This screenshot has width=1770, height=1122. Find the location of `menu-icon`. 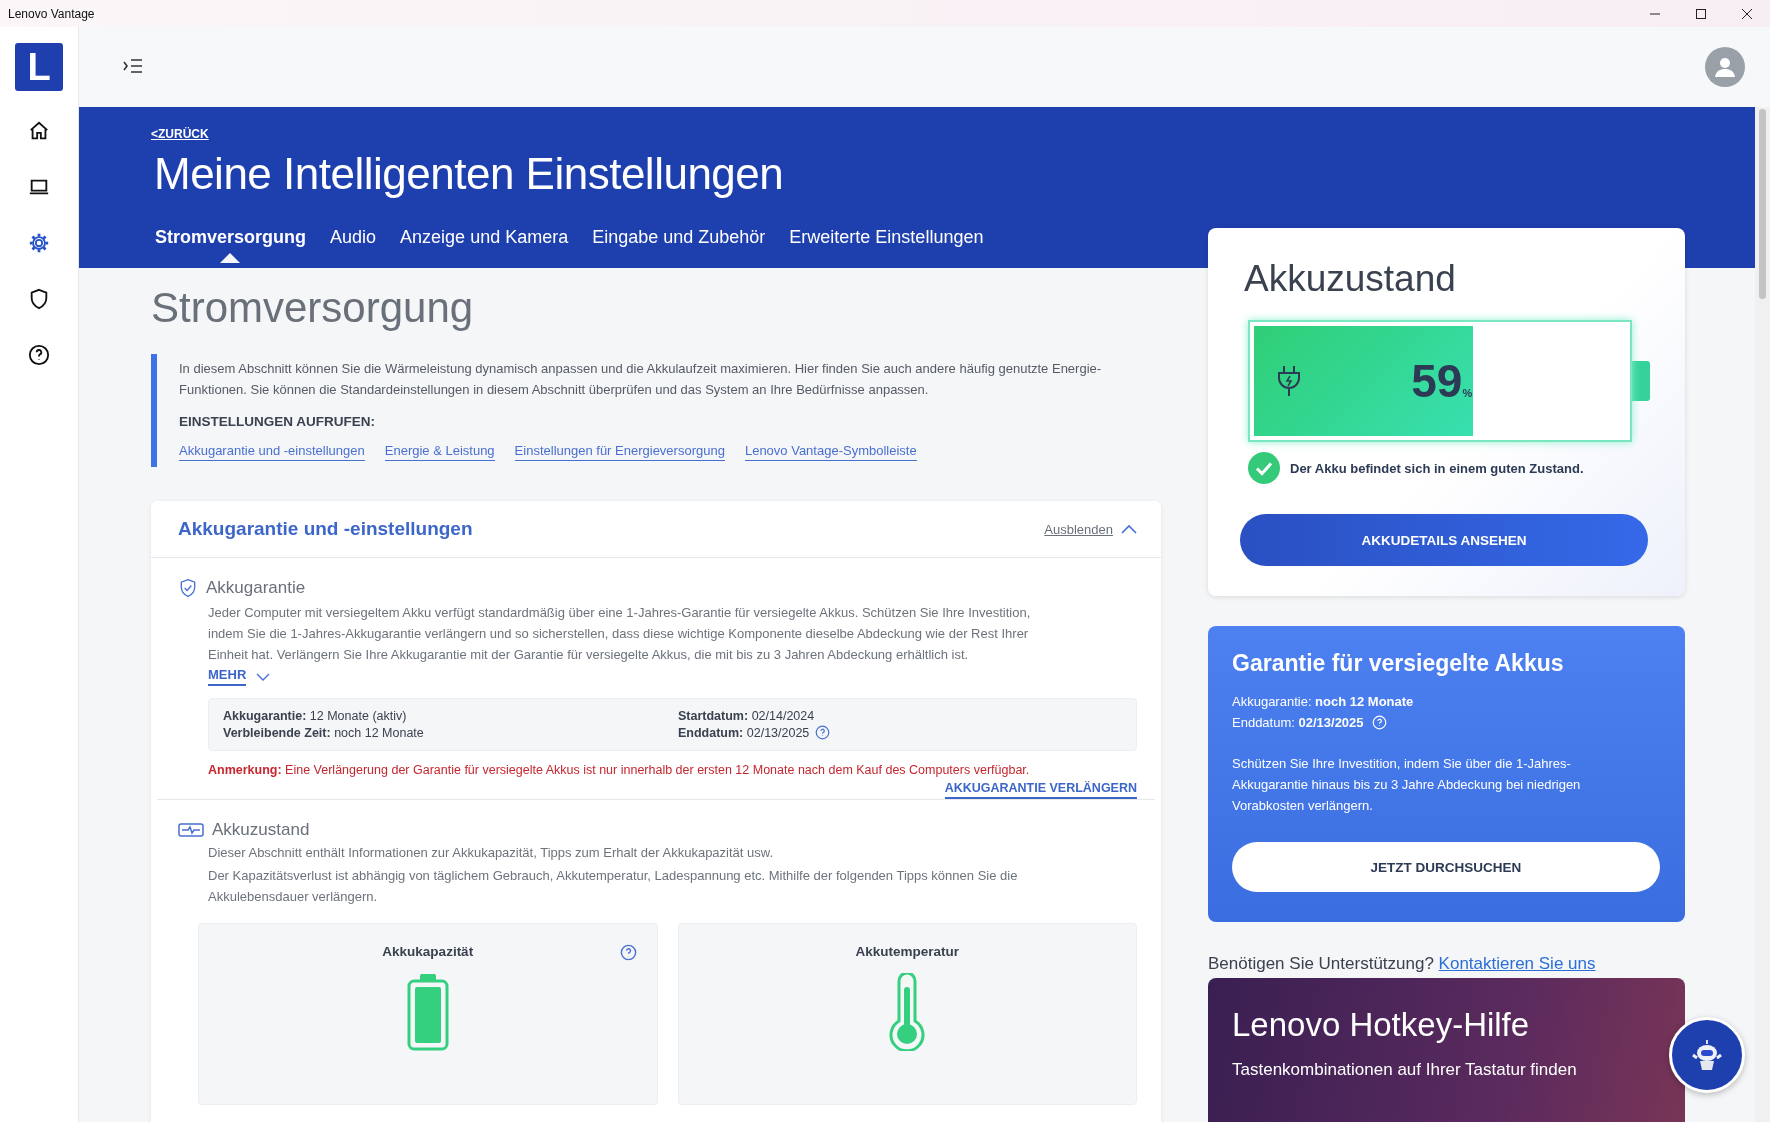

menu-icon is located at coordinates (133, 65).